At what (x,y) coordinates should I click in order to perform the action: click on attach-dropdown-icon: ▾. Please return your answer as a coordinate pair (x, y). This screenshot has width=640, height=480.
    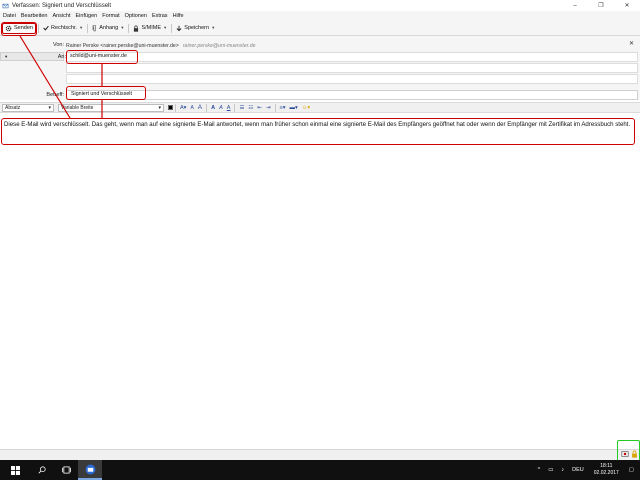
    Looking at the image, I should click on (122, 28).